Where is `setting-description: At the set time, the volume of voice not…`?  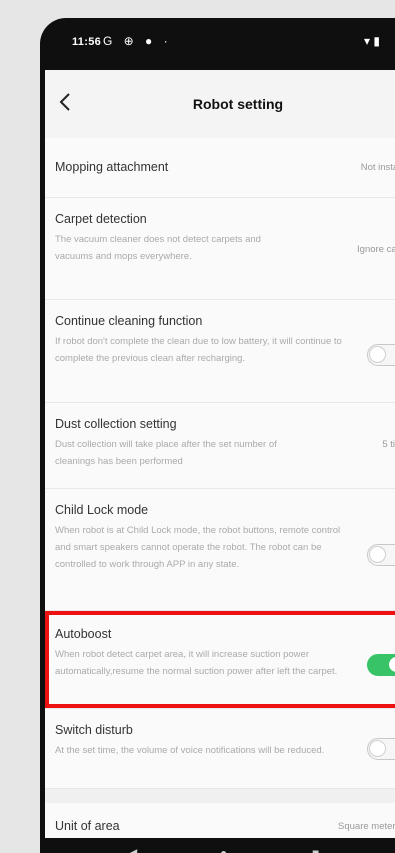 setting-description: At the set time, the volume of voice not… is located at coordinates (190, 750).